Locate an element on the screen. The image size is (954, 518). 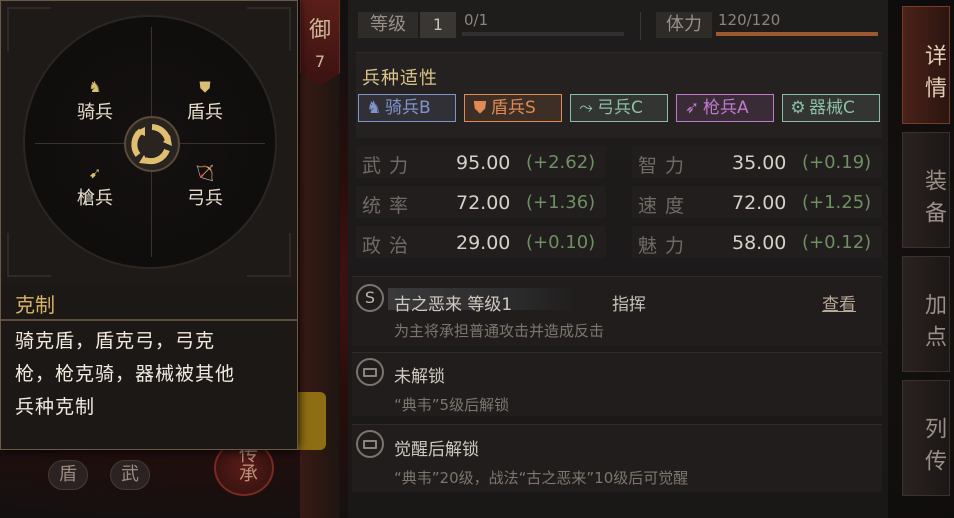
skill-view-link: 查看 is located at coordinates (839, 302).